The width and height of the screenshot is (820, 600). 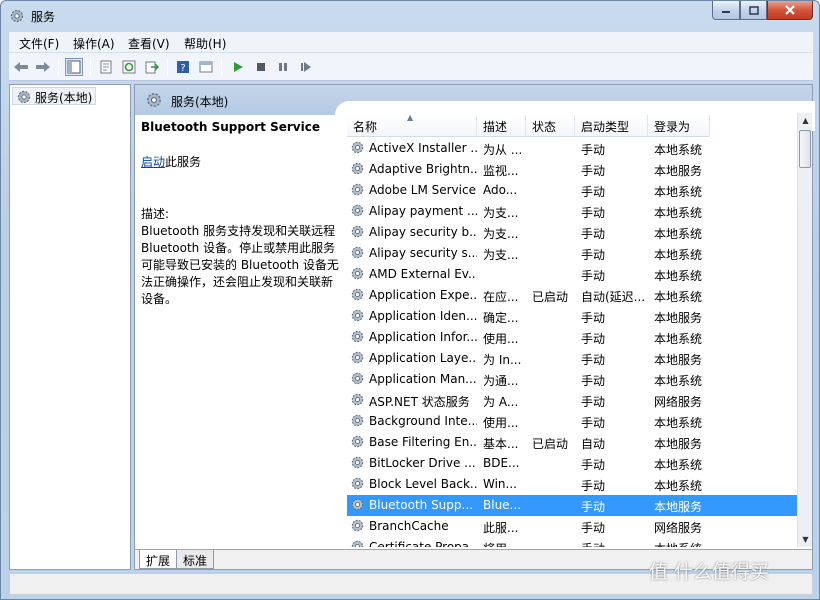 I want to click on service-row: ASP.NET 状态服务为 A... 手动 网络服务, so click(x=572, y=400).